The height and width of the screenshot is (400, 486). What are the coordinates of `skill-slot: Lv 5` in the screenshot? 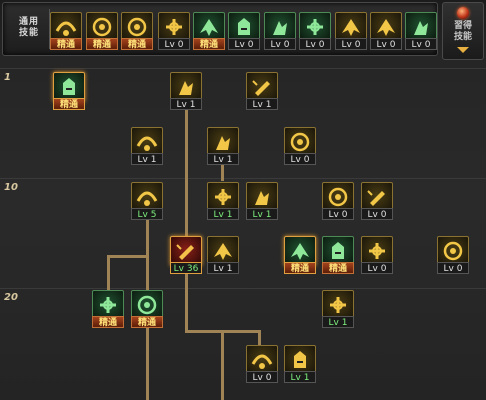 It's located at (147, 202).